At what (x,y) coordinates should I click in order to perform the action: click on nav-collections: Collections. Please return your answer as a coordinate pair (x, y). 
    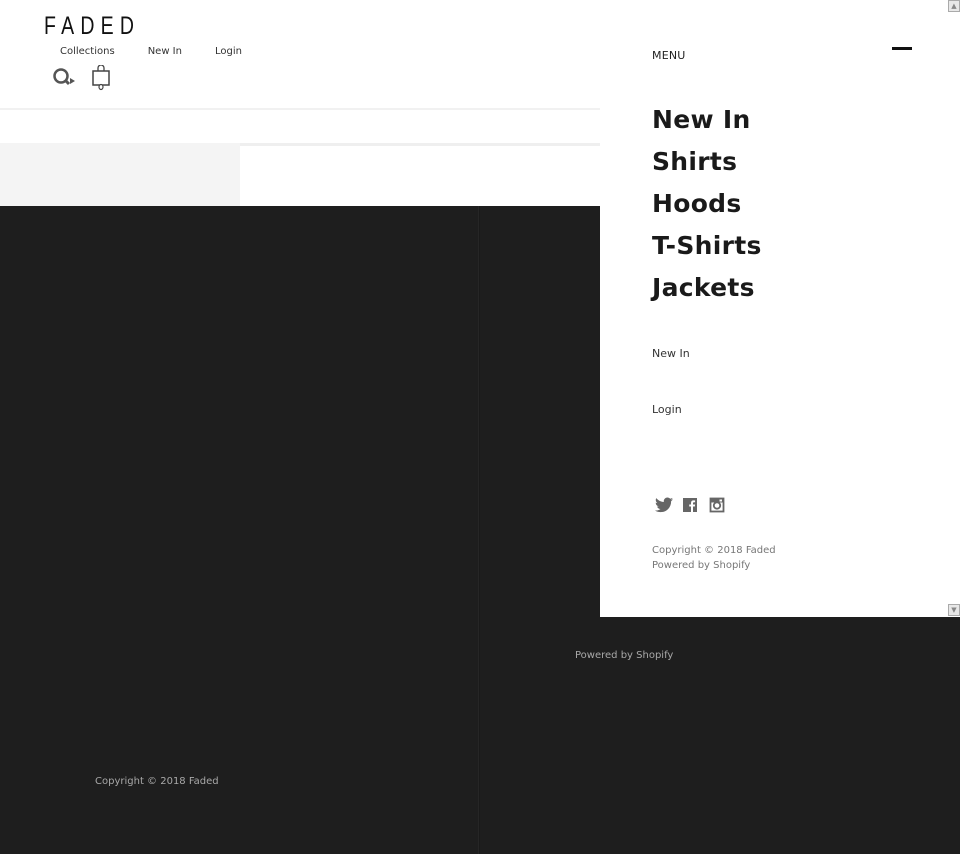
    Looking at the image, I should click on (87, 52).